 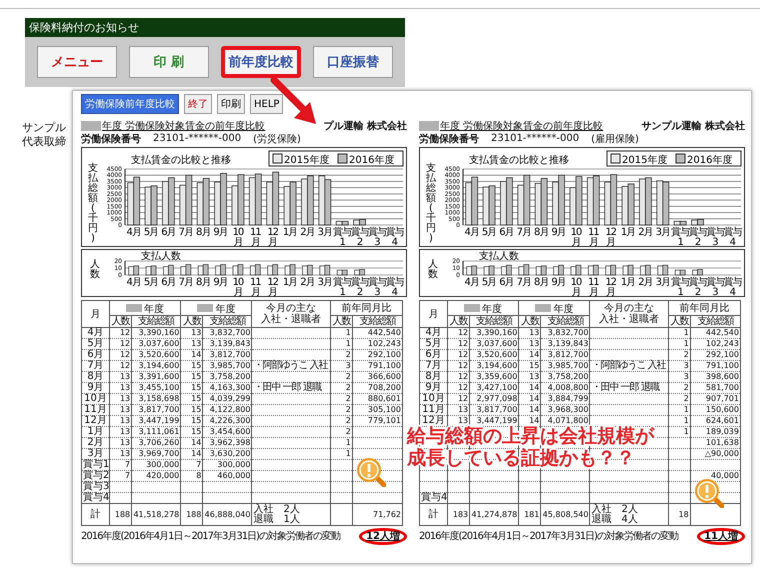 What do you see at coordinates (130, 104) in the screenshot?
I see `toolbar-button: 労働保険前年度比較` at bounding box center [130, 104].